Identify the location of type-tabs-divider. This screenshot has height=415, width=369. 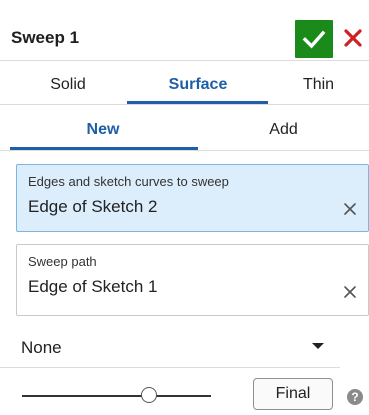
(184, 104).